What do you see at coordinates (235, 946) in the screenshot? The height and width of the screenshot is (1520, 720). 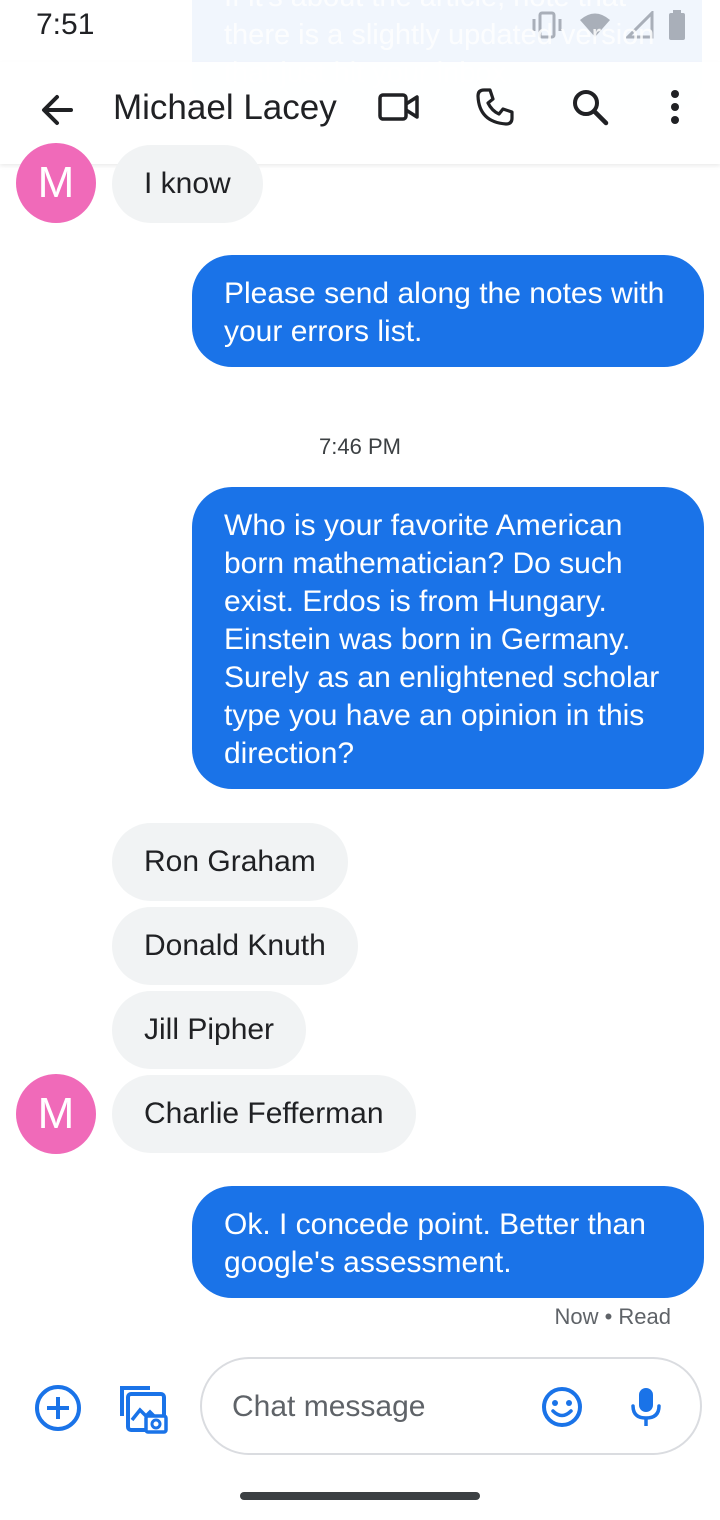 I see `message-incoming: Donald Knuth` at bounding box center [235, 946].